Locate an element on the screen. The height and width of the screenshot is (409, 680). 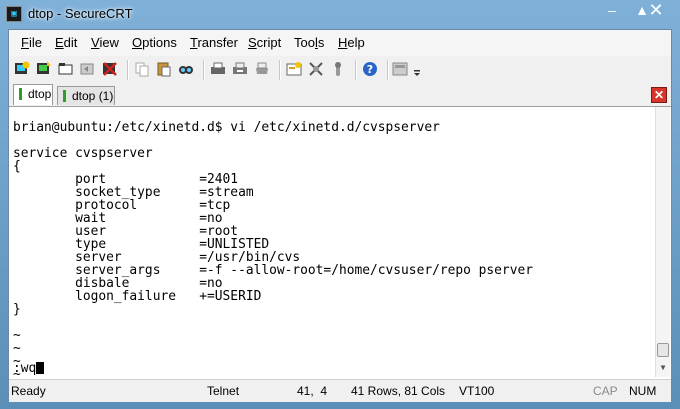
menu-help-accel: H is located at coordinates (343, 42).